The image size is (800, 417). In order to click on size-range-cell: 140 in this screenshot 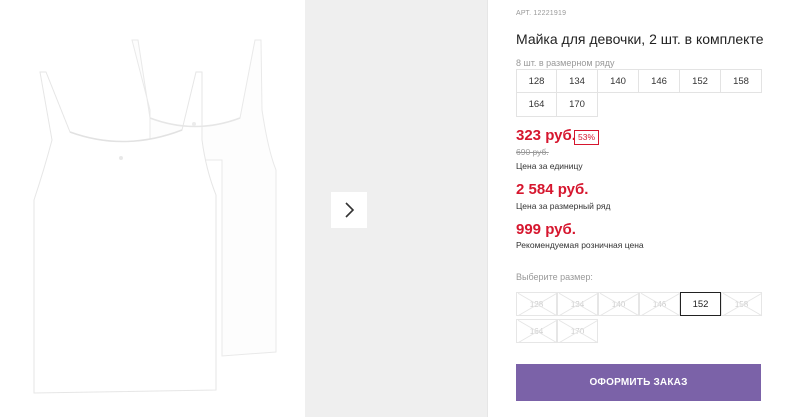, I will do `click(618, 81)`.